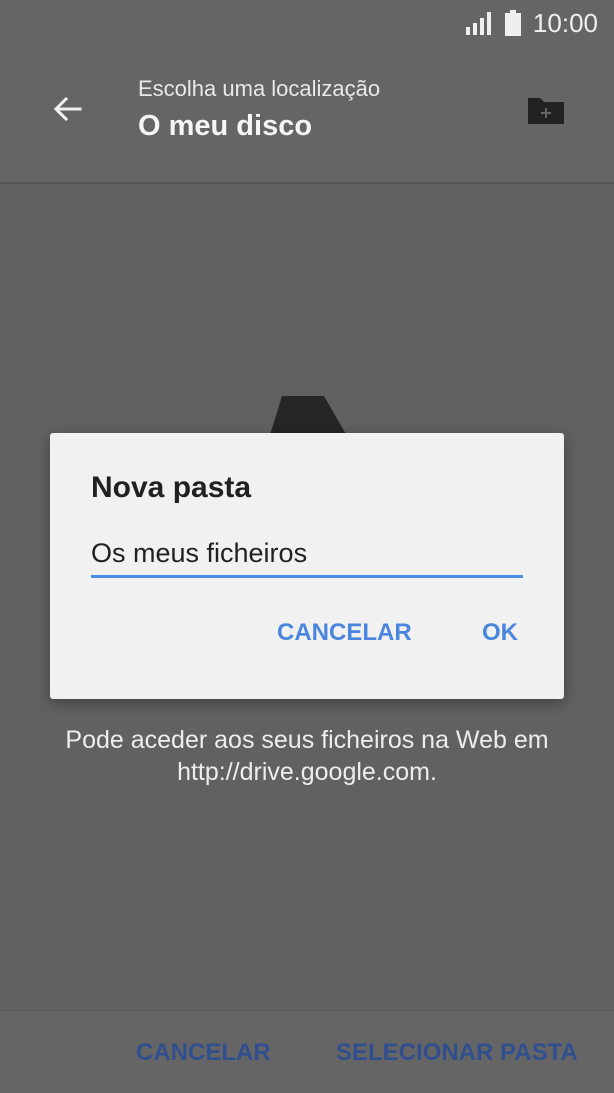 The width and height of the screenshot is (614, 1093). I want to click on dialog-ok-button: OK, so click(500, 633).